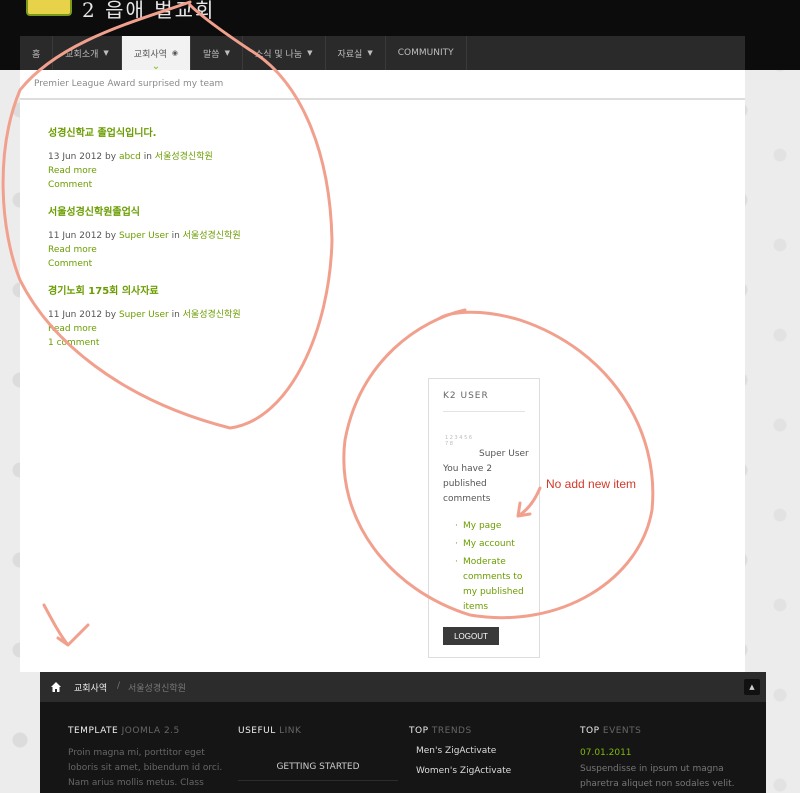 The width and height of the screenshot is (800, 793). Describe the element at coordinates (144, 343) in the screenshot. I see `comment-link: 1 comment` at that location.